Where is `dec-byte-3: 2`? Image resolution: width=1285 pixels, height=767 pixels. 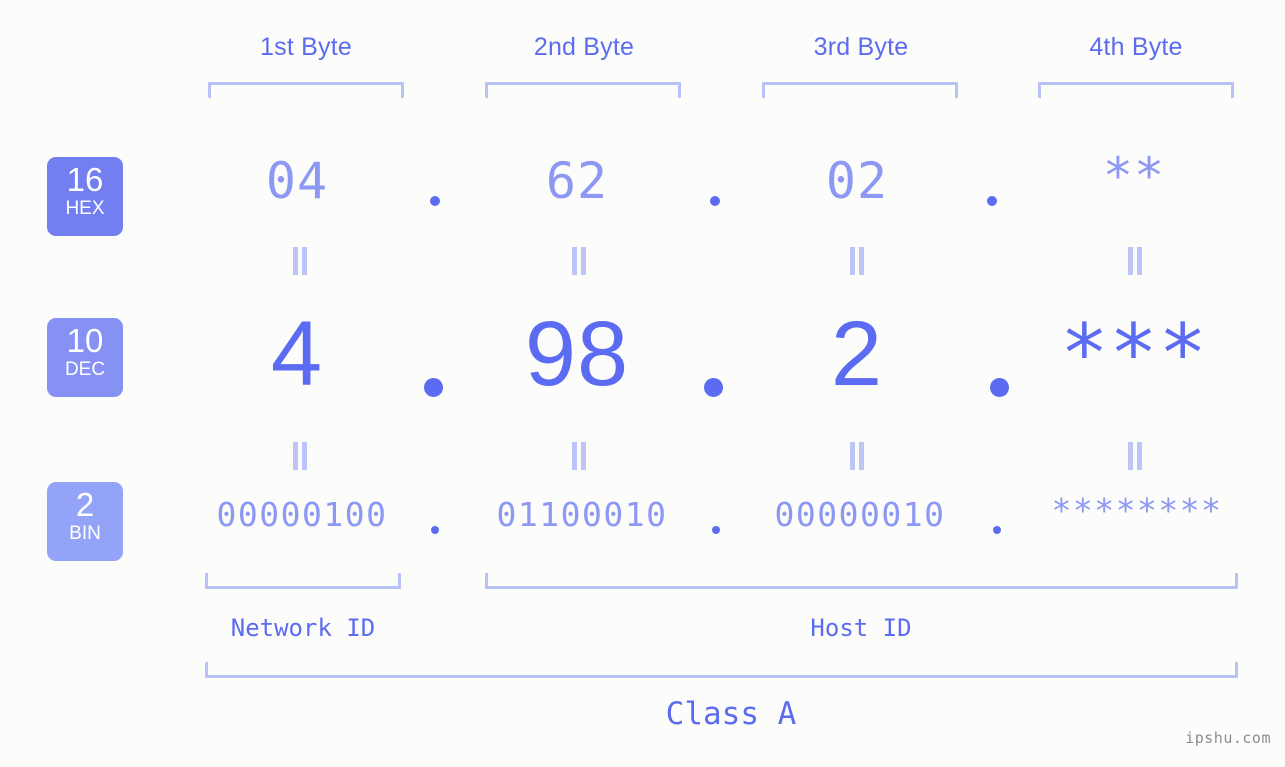 dec-byte-3: 2 is located at coordinates (857, 354).